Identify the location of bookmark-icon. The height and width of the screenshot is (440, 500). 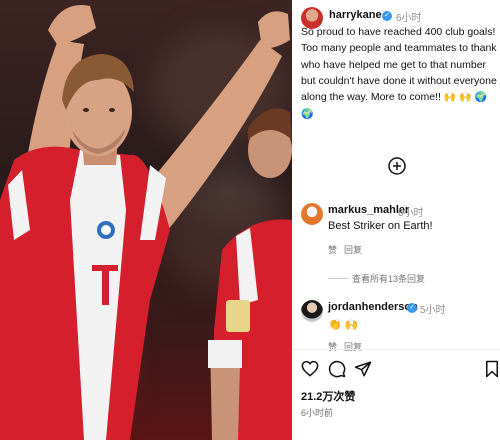
(492, 369).